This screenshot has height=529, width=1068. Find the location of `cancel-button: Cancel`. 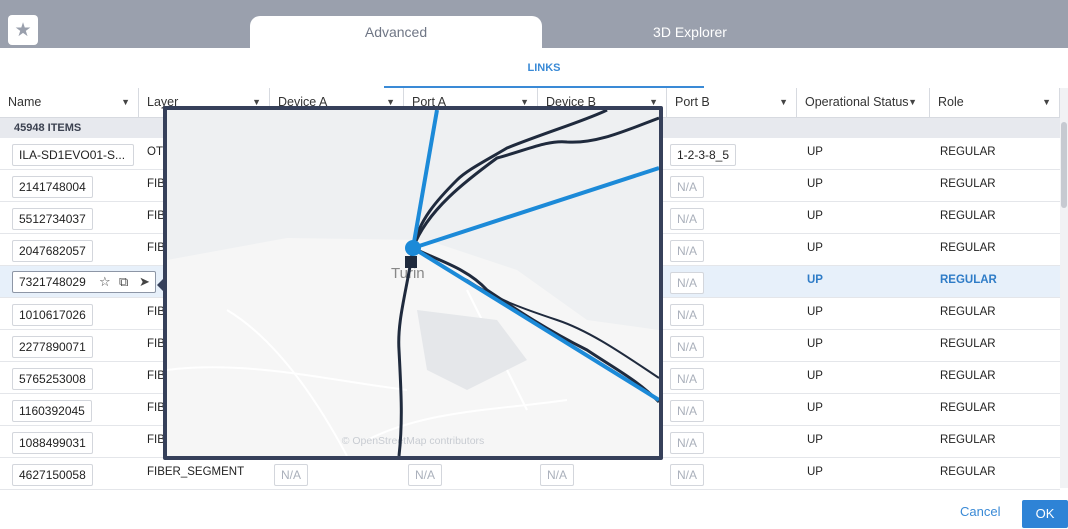

cancel-button: Cancel is located at coordinates (980, 511).